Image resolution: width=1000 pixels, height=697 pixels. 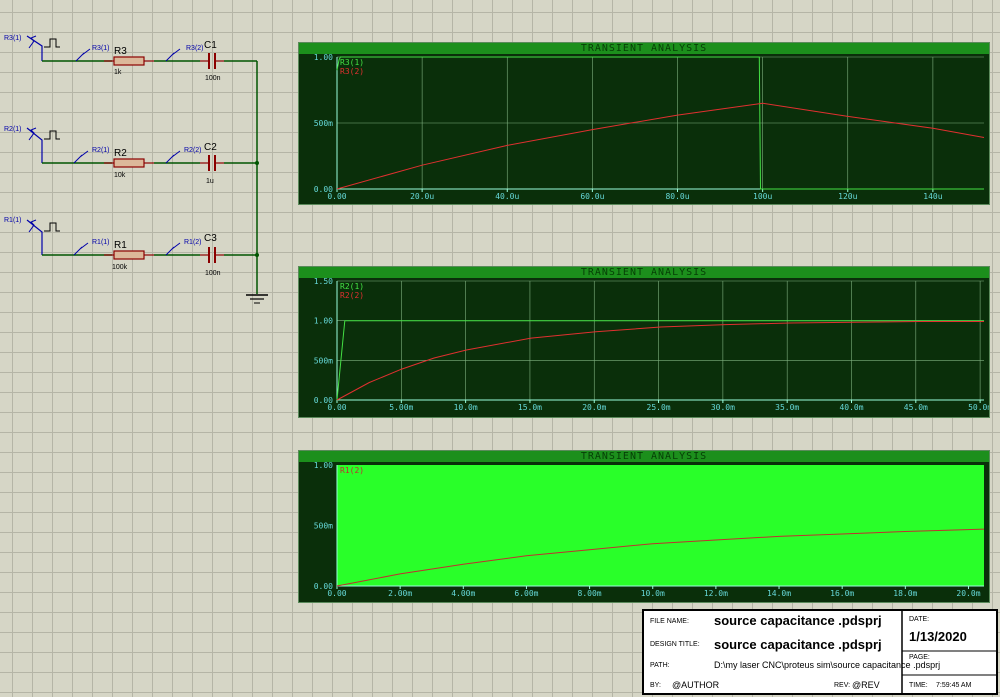 What do you see at coordinates (723, 407) in the screenshot?
I see `x-tick-label: 30.0m` at bounding box center [723, 407].